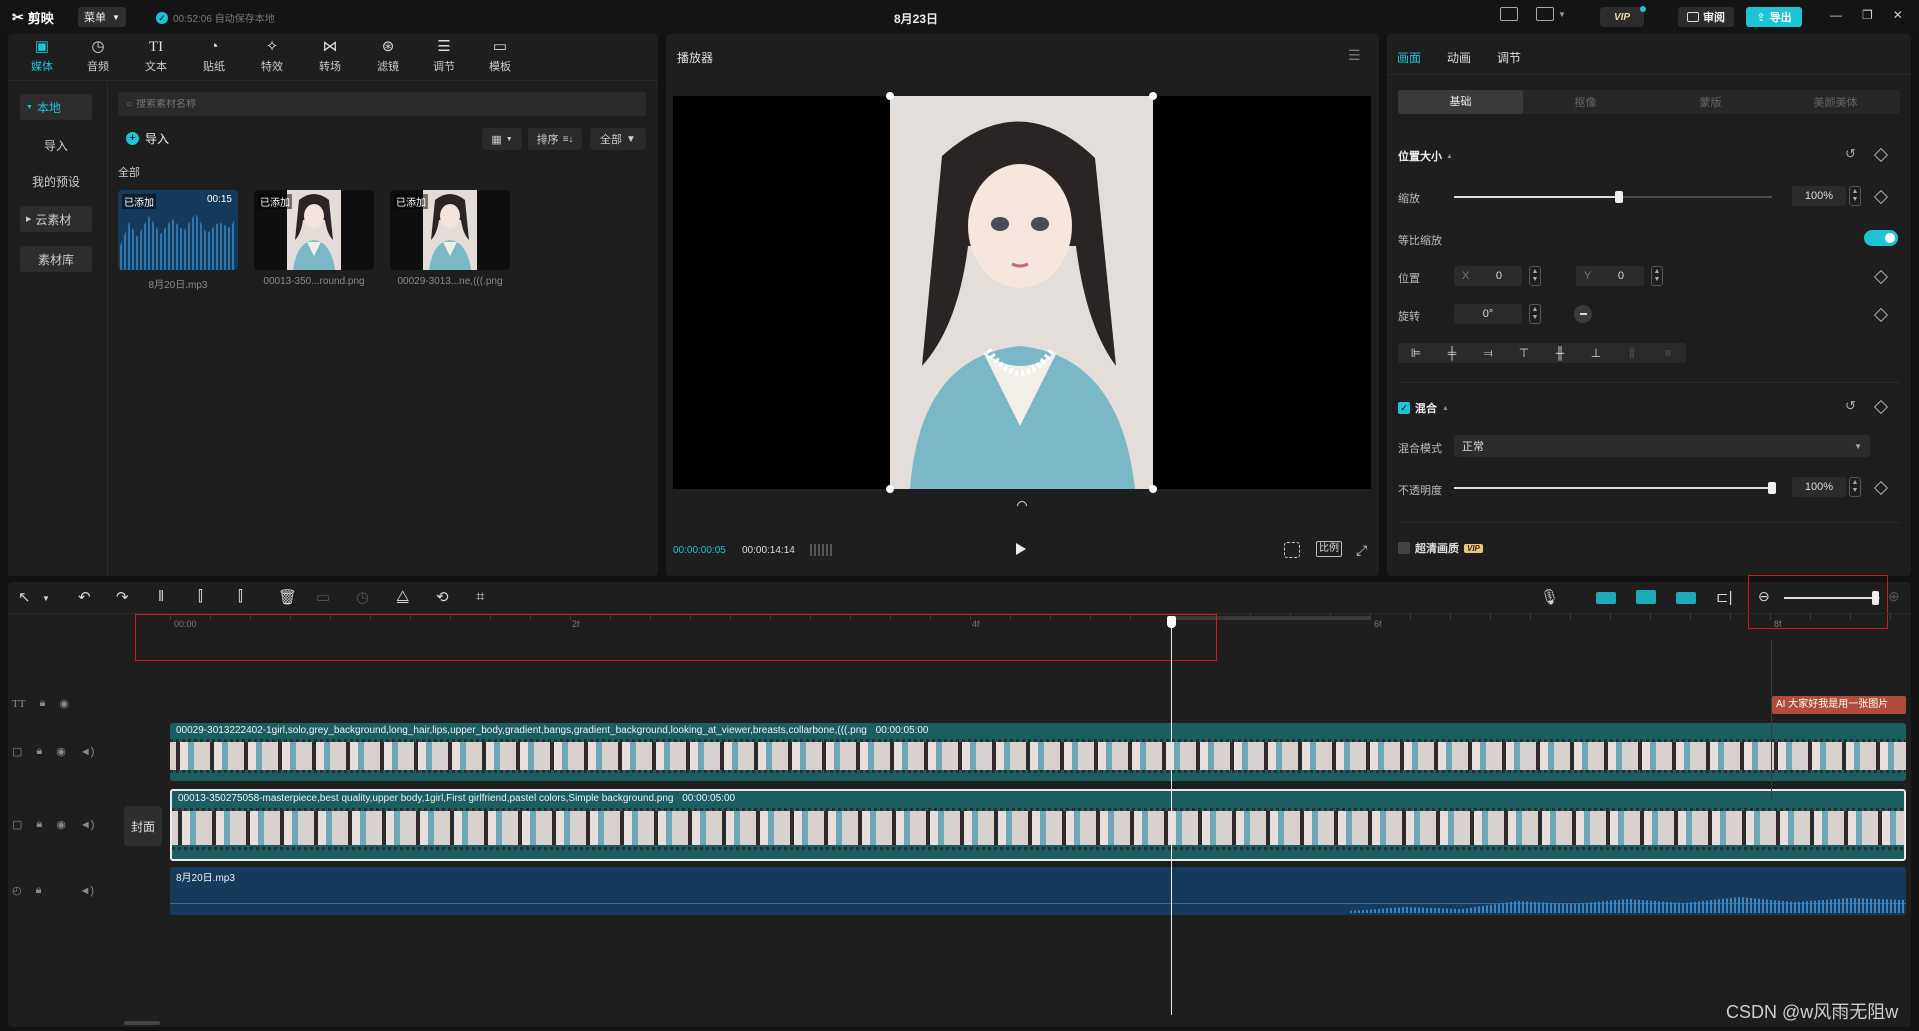 The height and width of the screenshot is (1031, 1919). I want to click on distribute-v-icon: ≡, so click(1668, 353).